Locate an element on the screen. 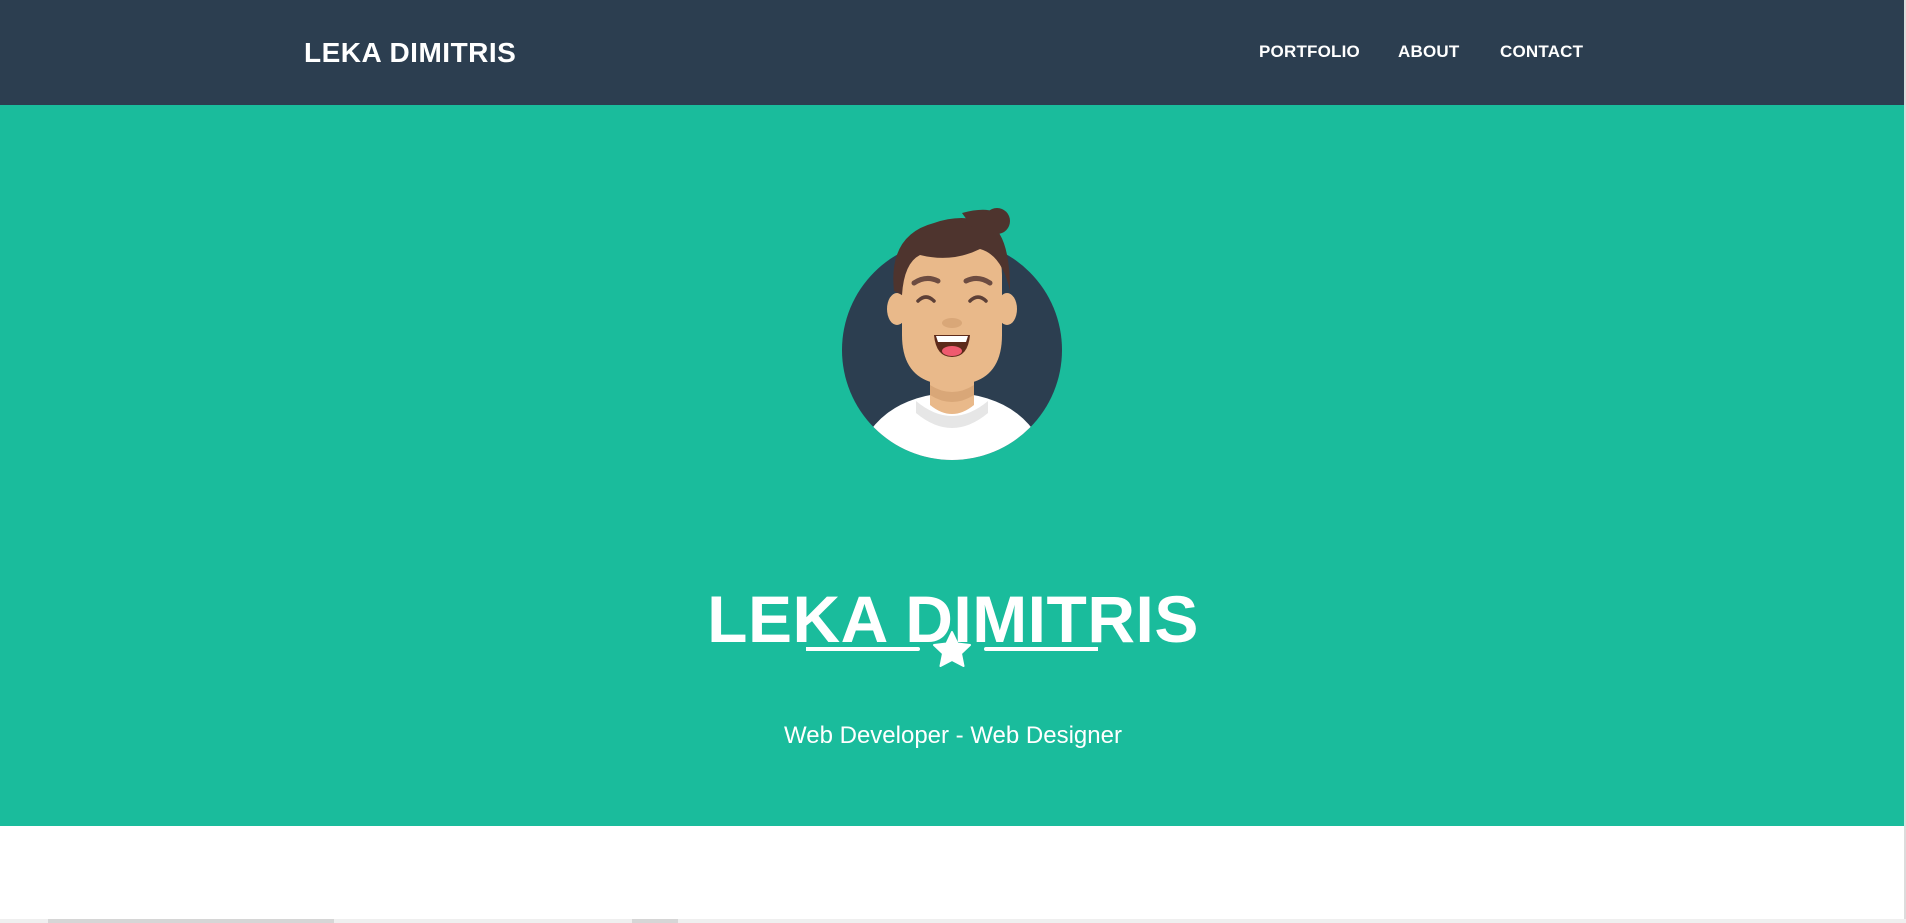 This screenshot has width=1906, height=923. star-divider is located at coordinates (952, 649).